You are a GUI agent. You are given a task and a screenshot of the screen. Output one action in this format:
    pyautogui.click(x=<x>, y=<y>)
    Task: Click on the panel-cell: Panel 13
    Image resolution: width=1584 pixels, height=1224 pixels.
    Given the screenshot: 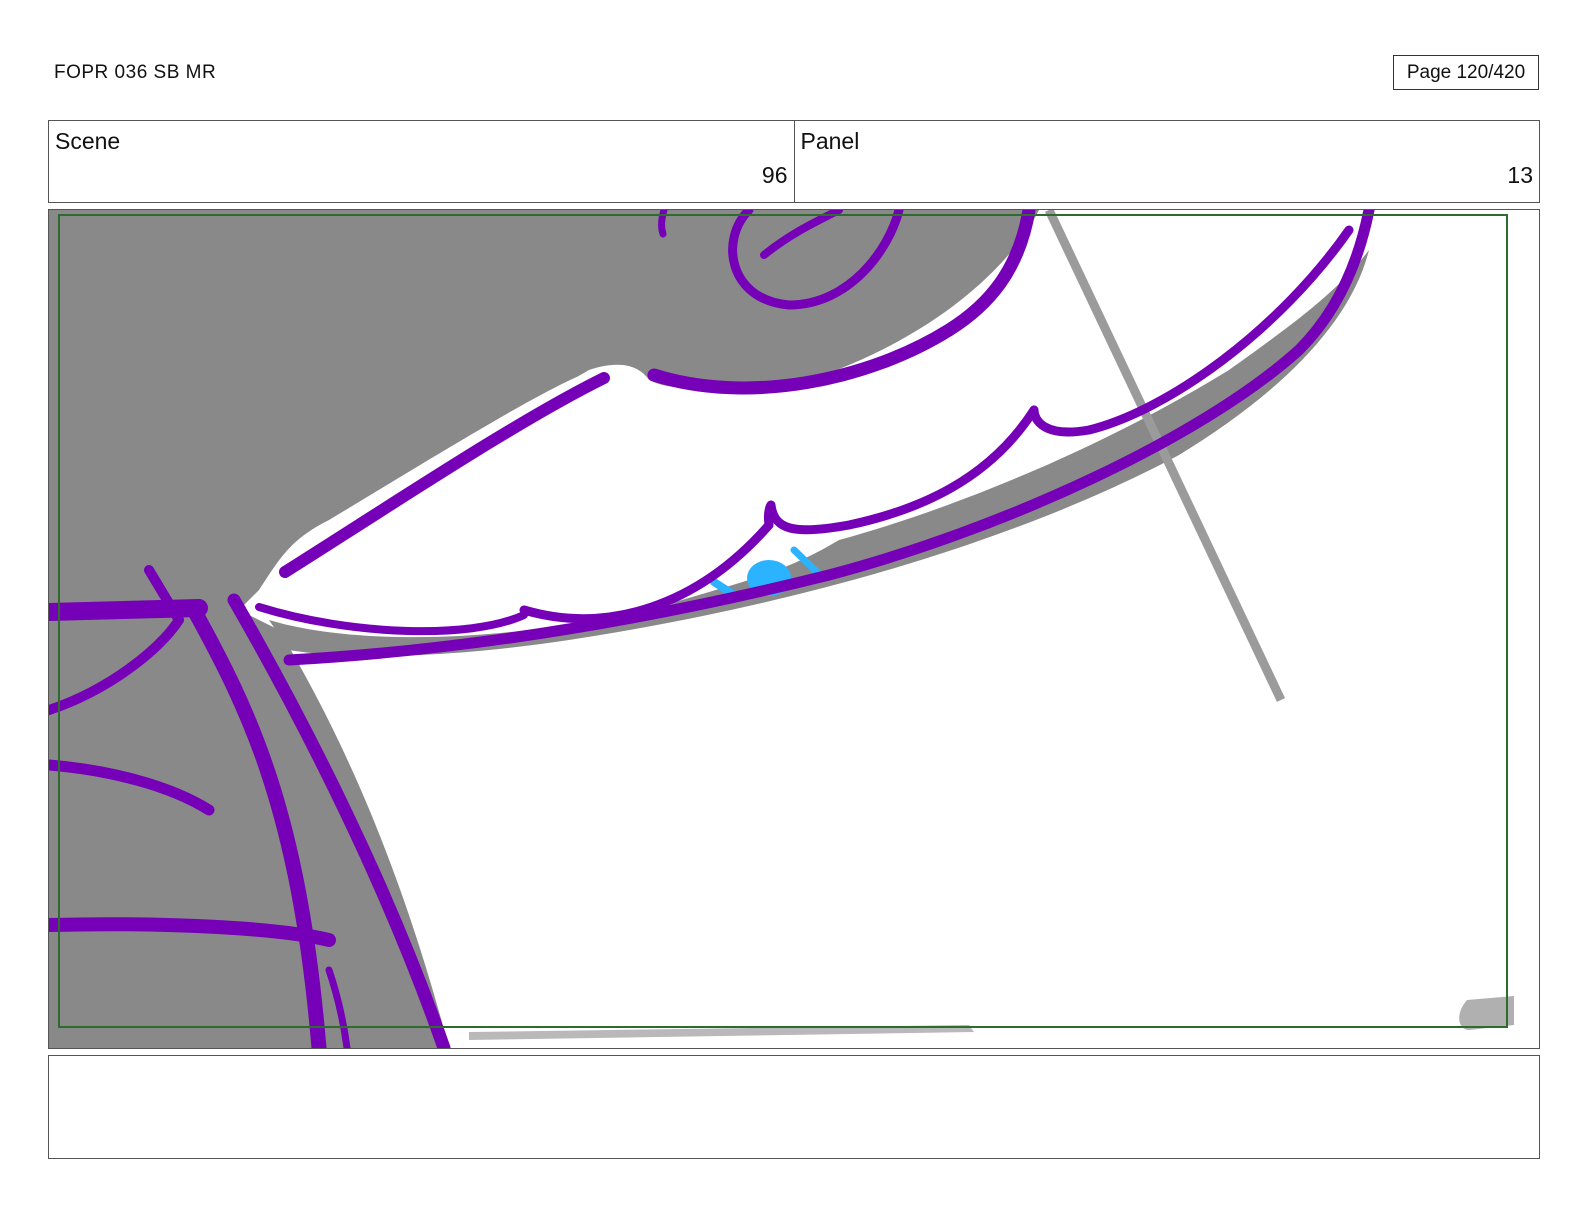 What is the action you would take?
    pyautogui.click(x=1166, y=161)
    